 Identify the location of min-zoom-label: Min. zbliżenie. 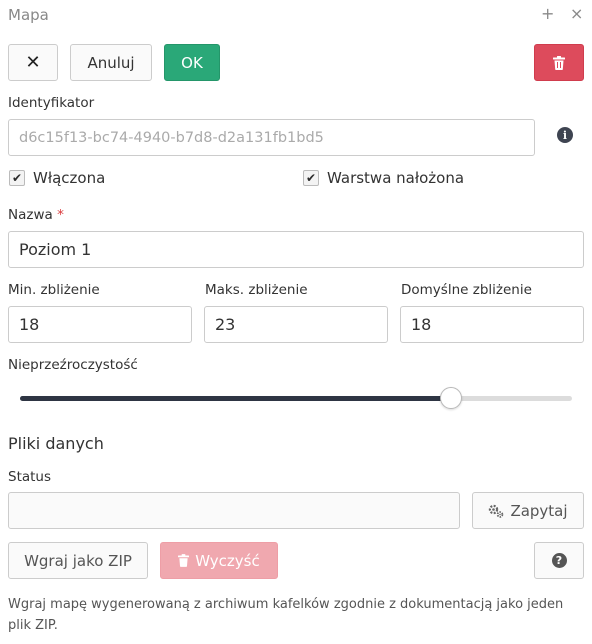
(54, 290).